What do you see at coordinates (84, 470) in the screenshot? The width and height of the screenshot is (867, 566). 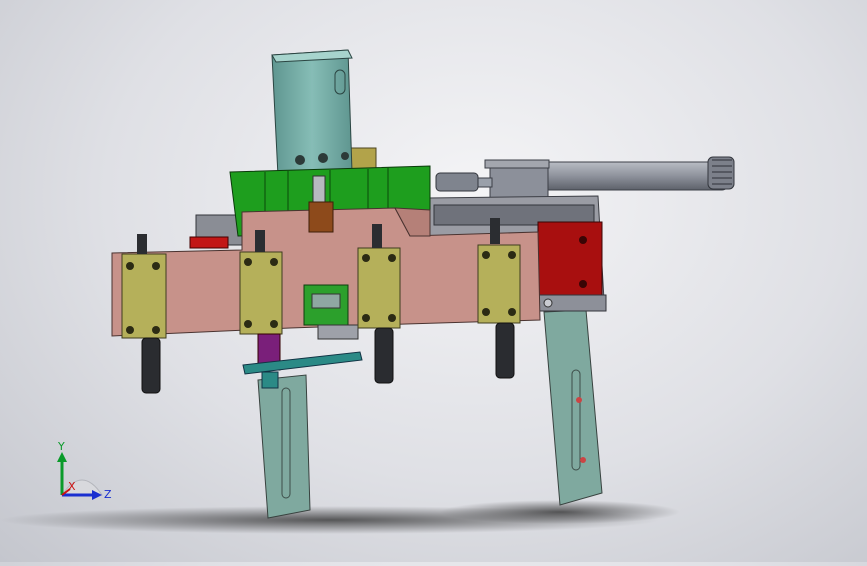 I see `axis-triad: Y X Z` at bounding box center [84, 470].